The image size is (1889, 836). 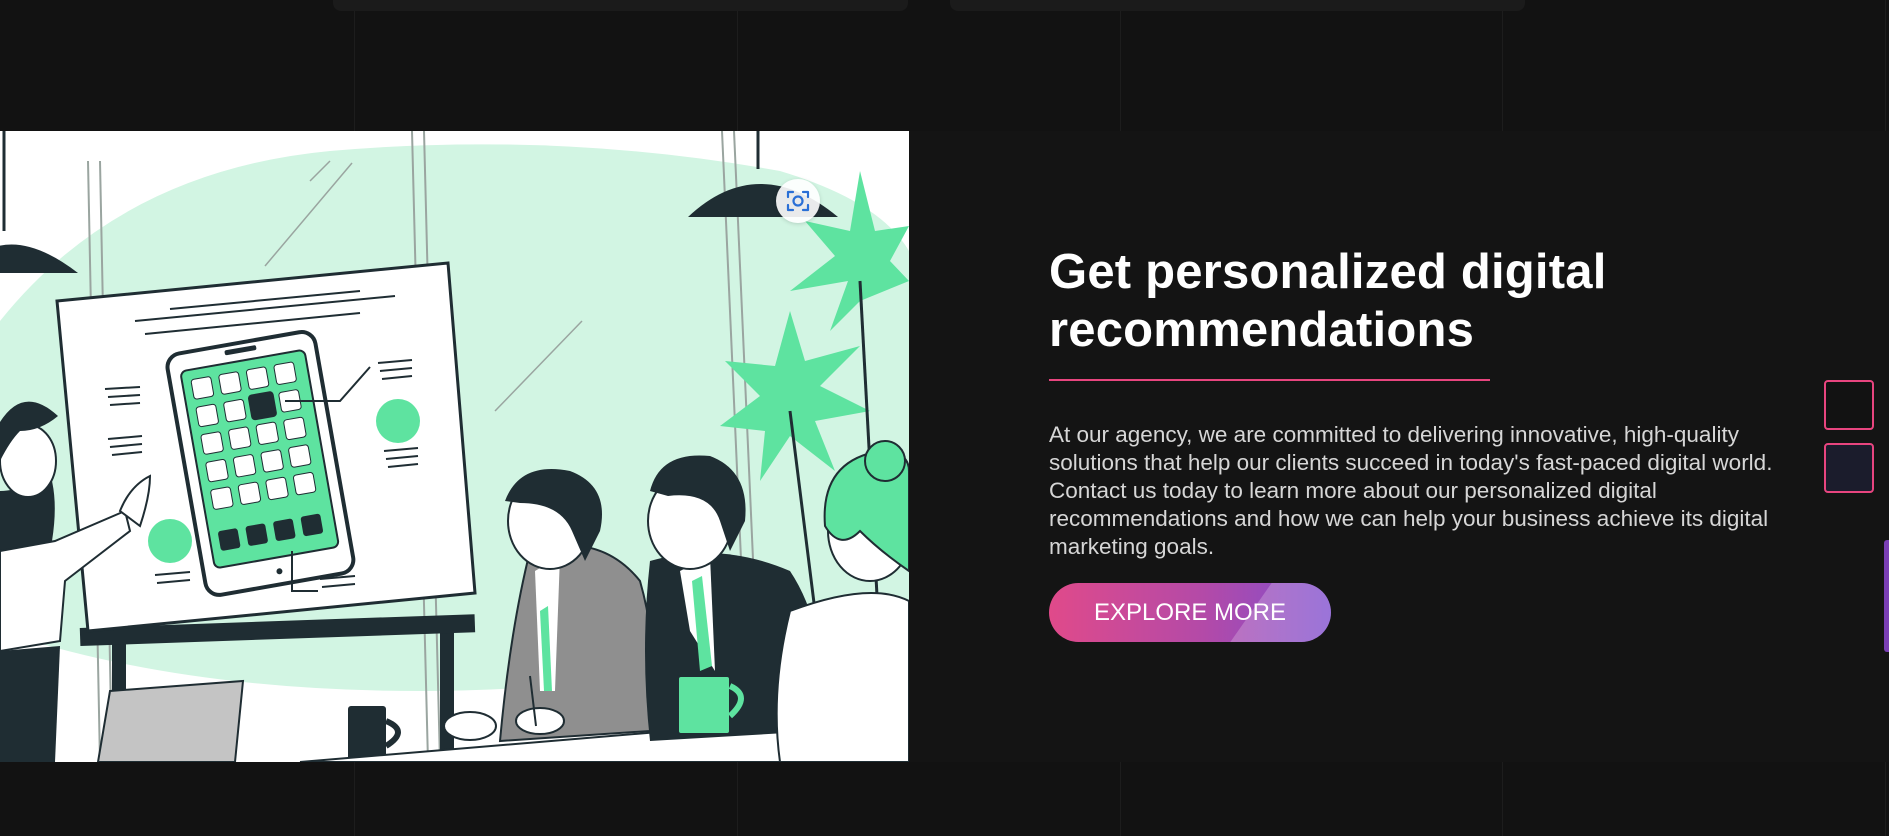 What do you see at coordinates (1886, 596) in the screenshot?
I see `edge-tab` at bounding box center [1886, 596].